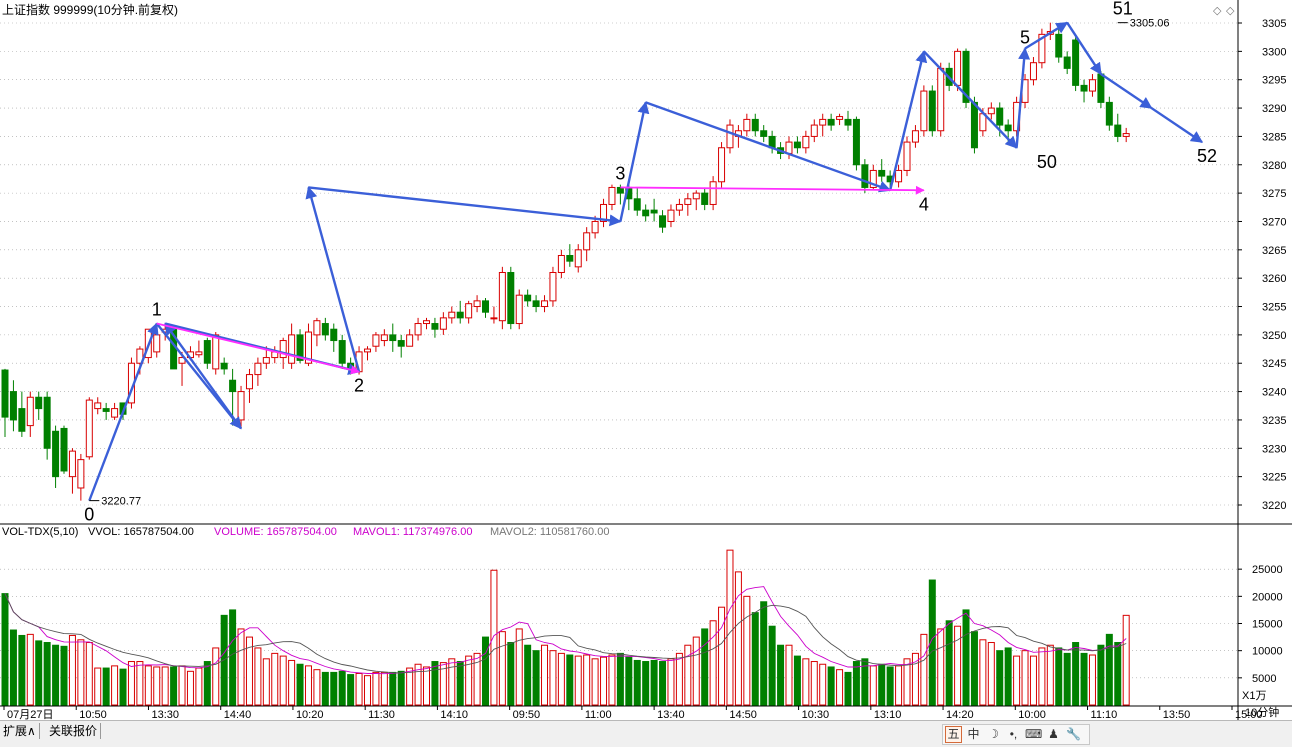 The width and height of the screenshot is (1292, 747). I want to click on indicator-name: VOL-TDX(5,10), so click(40, 532).